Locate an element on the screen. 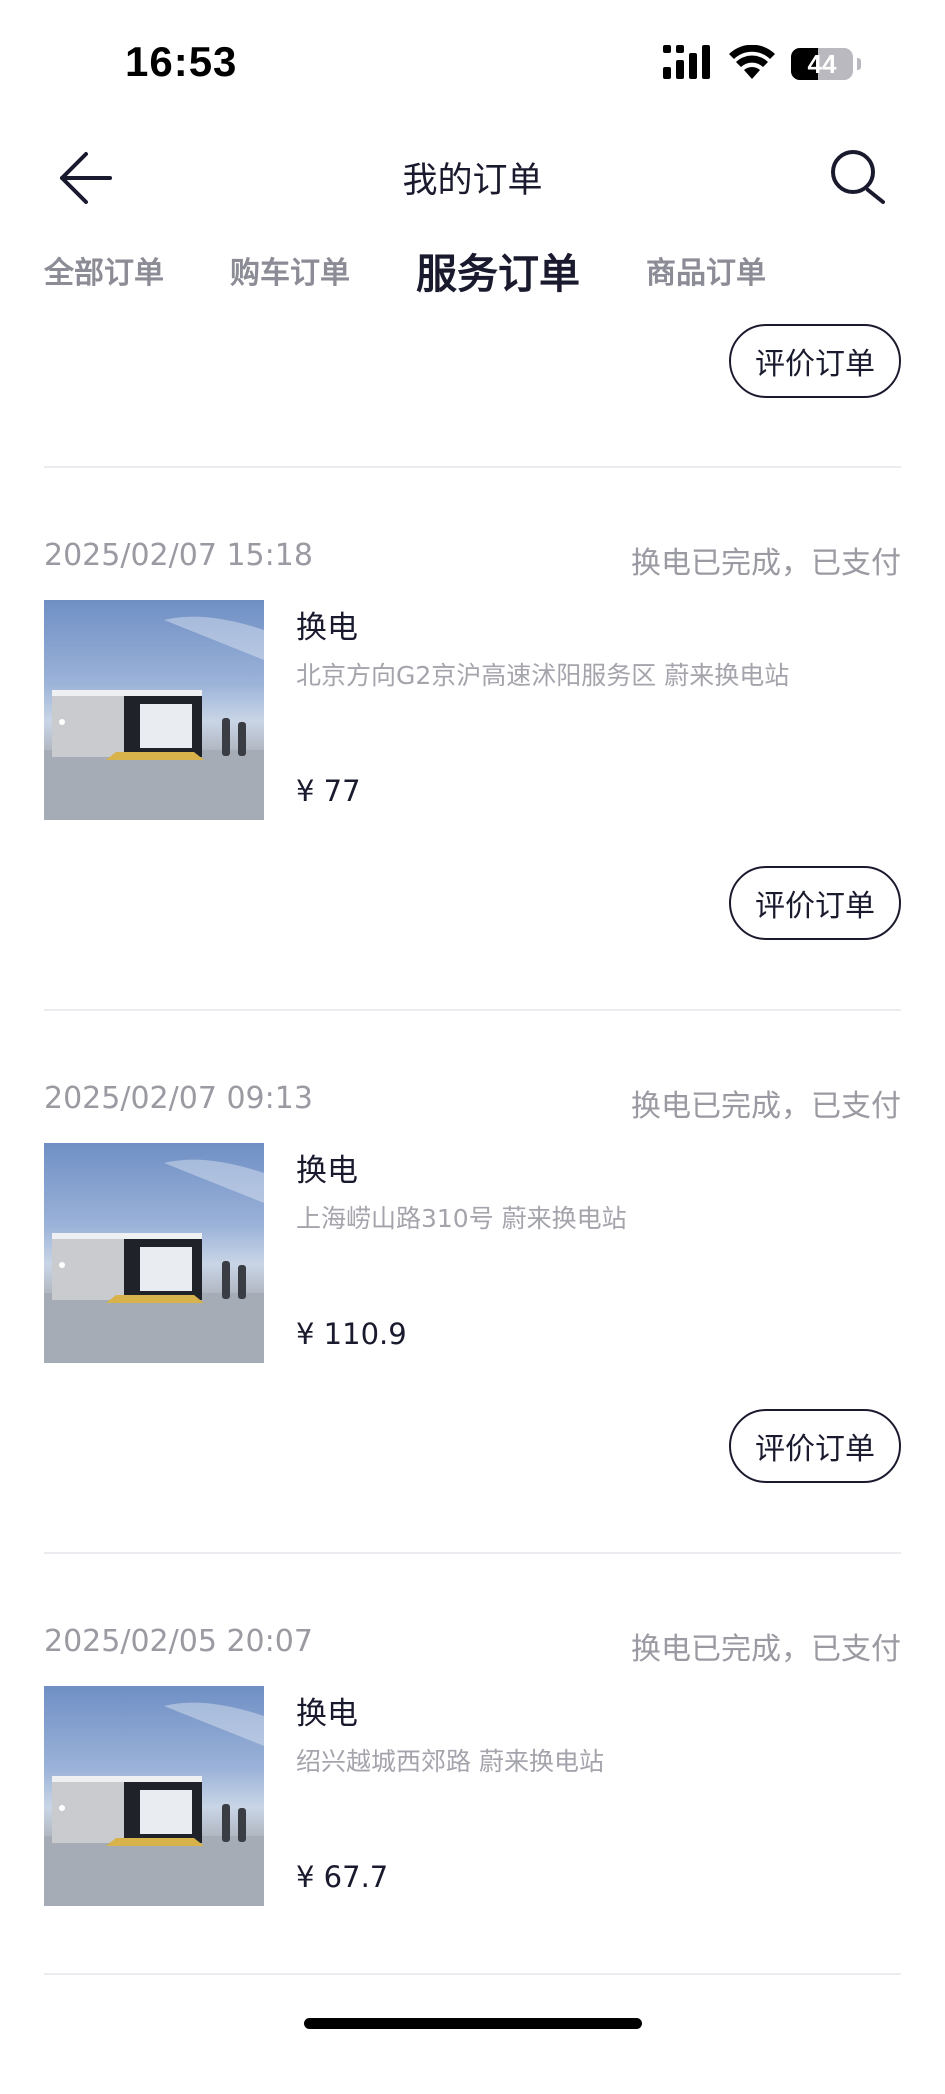  tab-product-orders: 商品订单 is located at coordinates (706, 270).